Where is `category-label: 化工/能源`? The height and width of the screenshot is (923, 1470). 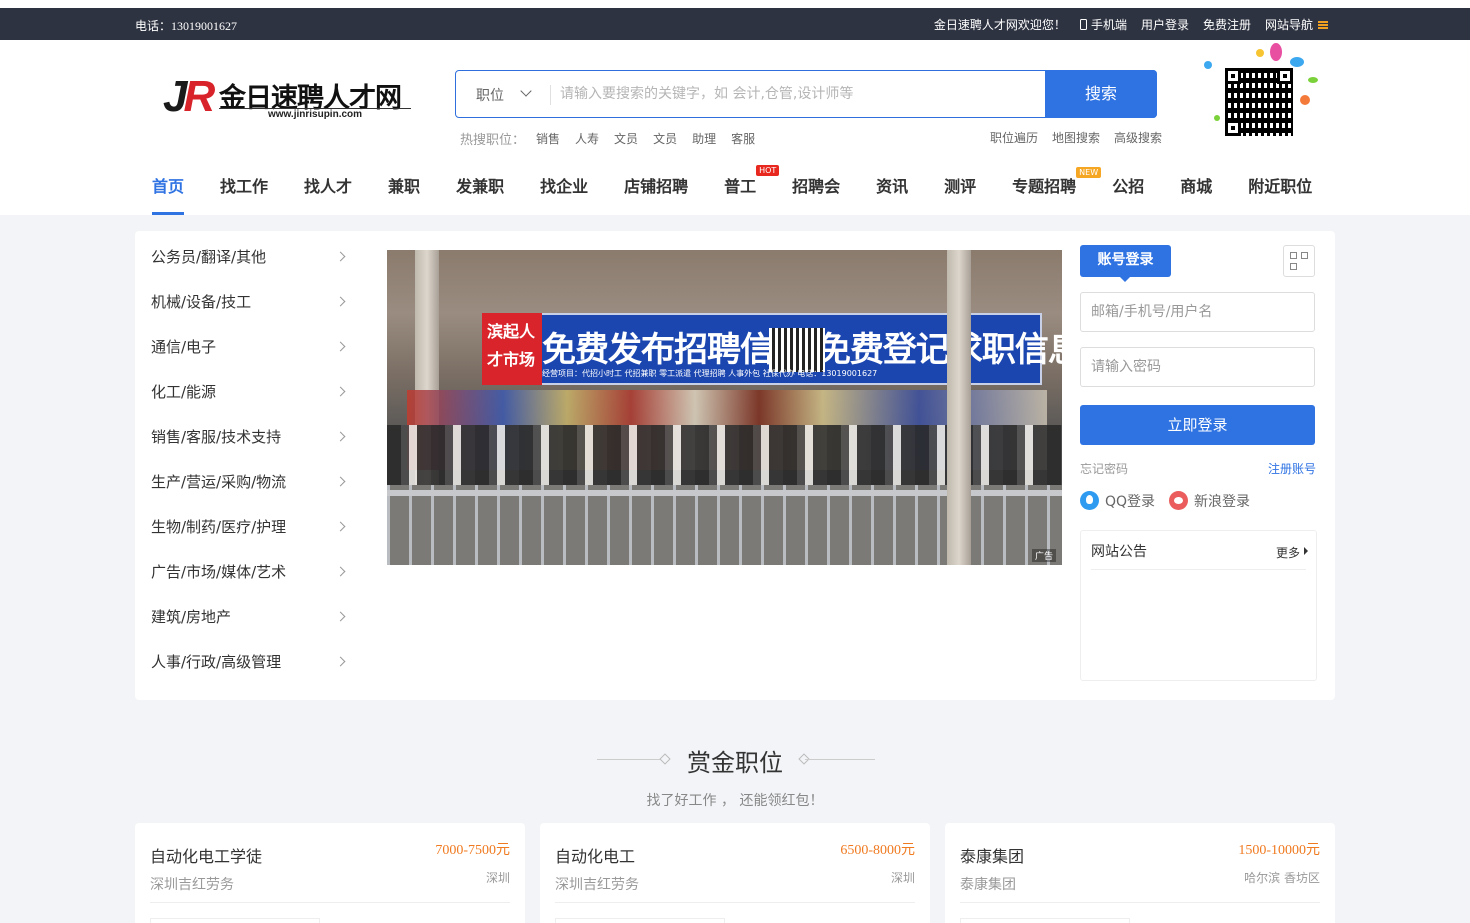
category-label: 化工/能源 is located at coordinates (184, 392).